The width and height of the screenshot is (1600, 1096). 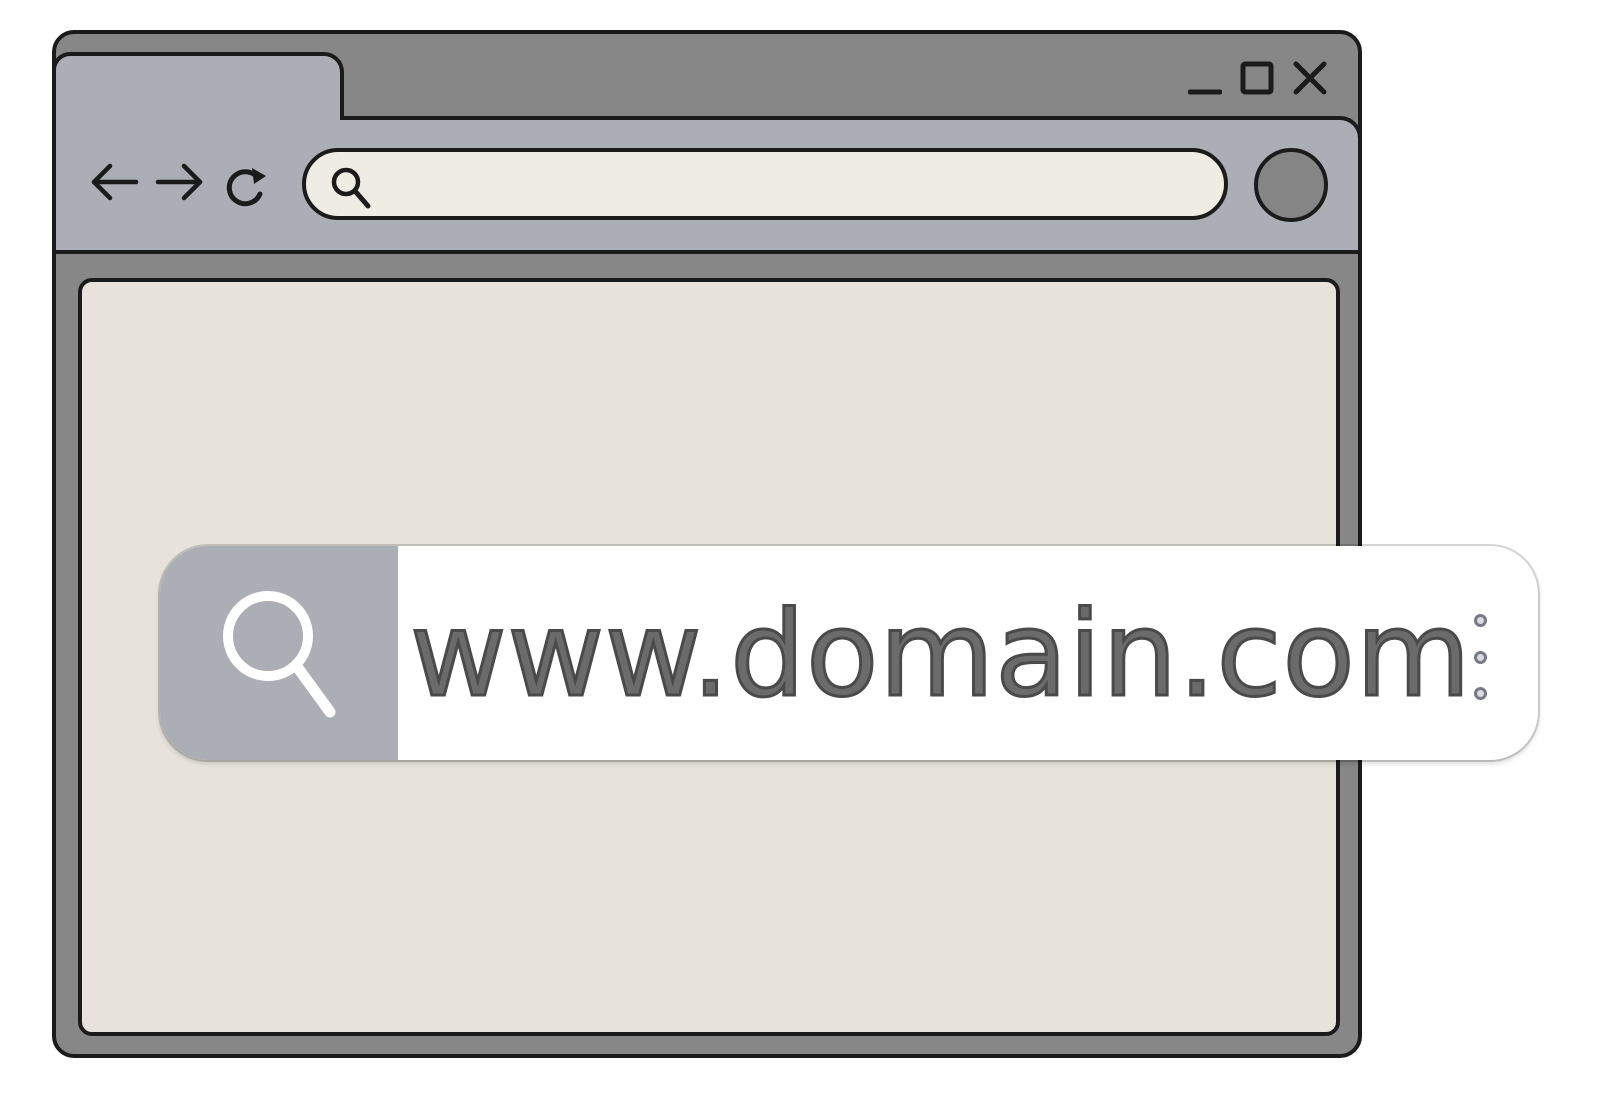 What do you see at coordinates (179, 182) in the screenshot?
I see `forward-arrow-icon` at bounding box center [179, 182].